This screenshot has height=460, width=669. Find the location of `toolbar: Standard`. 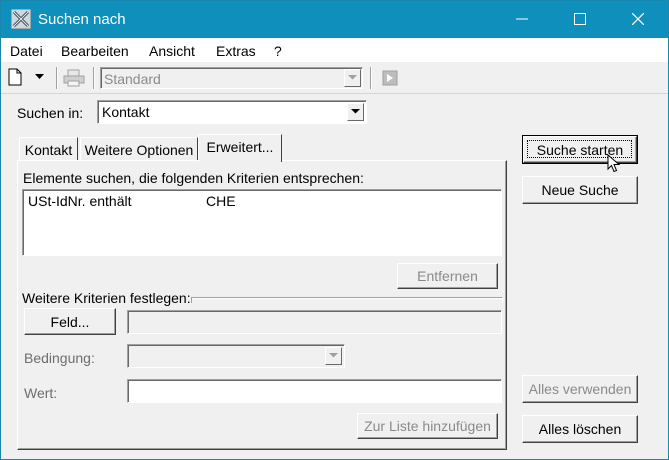

toolbar: Standard is located at coordinates (334, 78).